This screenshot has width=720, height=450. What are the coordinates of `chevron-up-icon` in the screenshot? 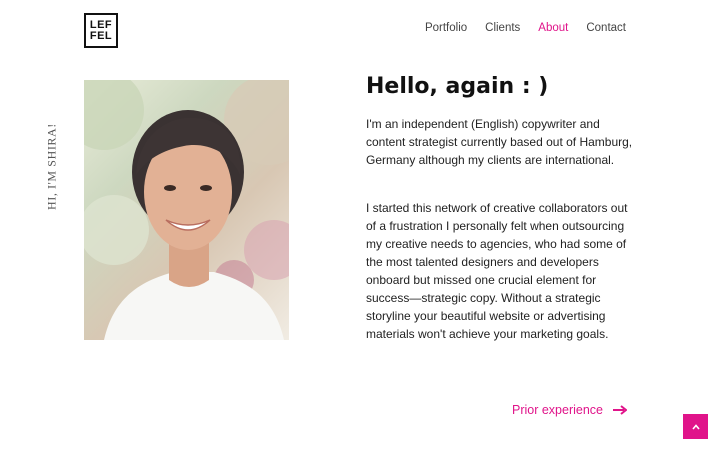 It's located at (695, 426).